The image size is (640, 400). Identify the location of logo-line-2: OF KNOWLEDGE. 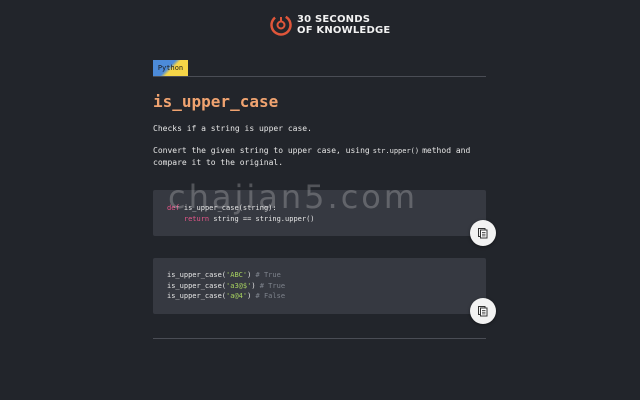
(344, 30).